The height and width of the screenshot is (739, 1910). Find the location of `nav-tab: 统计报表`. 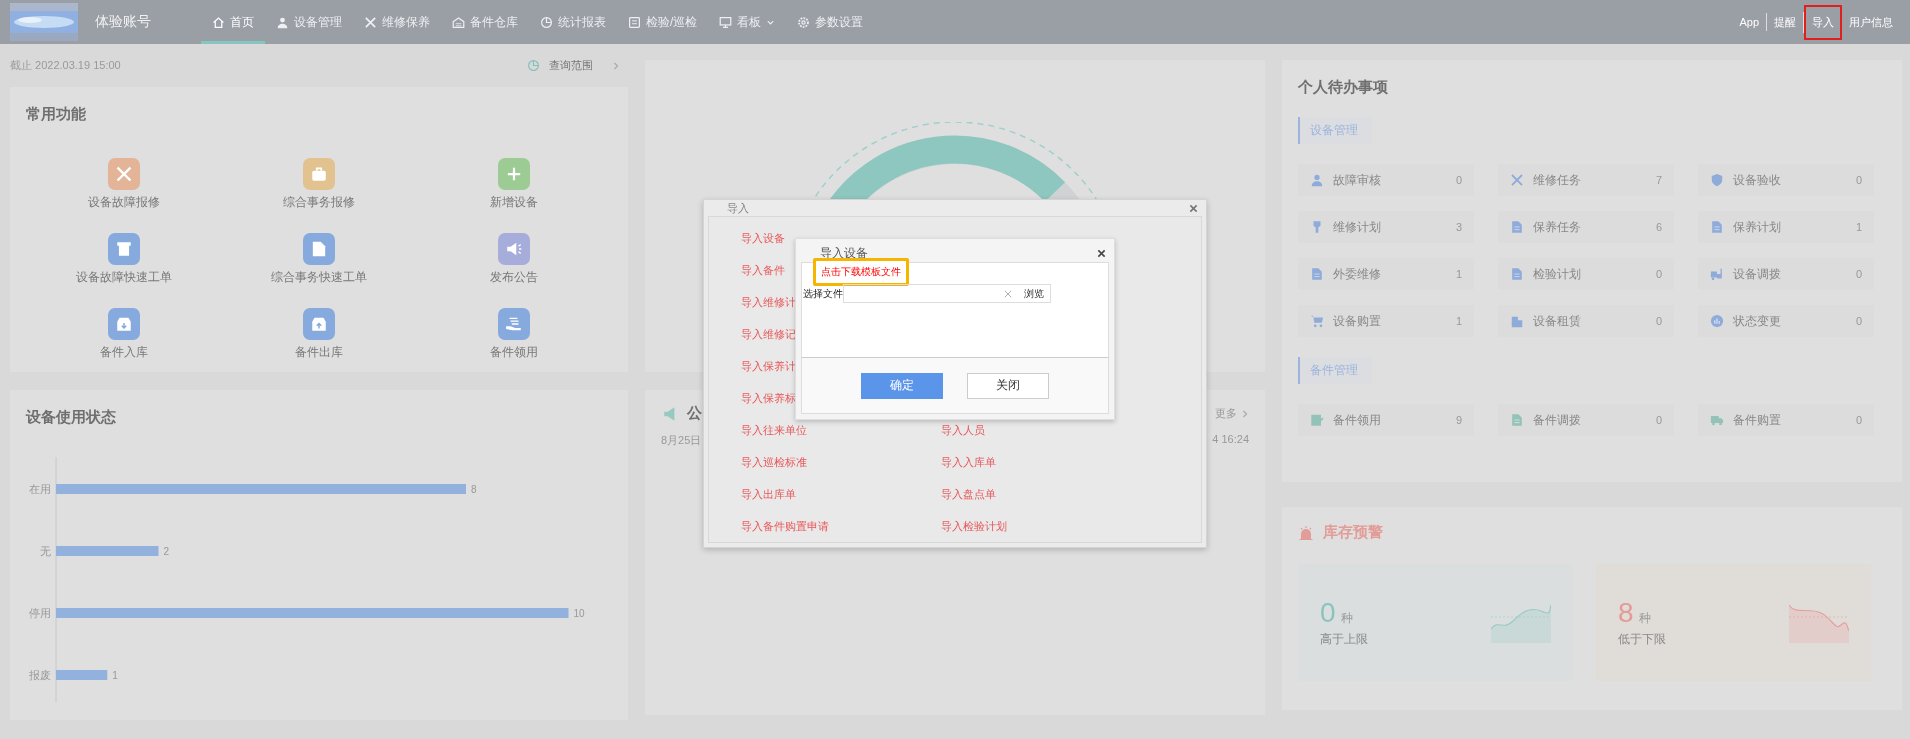

nav-tab: 统计报表 is located at coordinates (573, 22).